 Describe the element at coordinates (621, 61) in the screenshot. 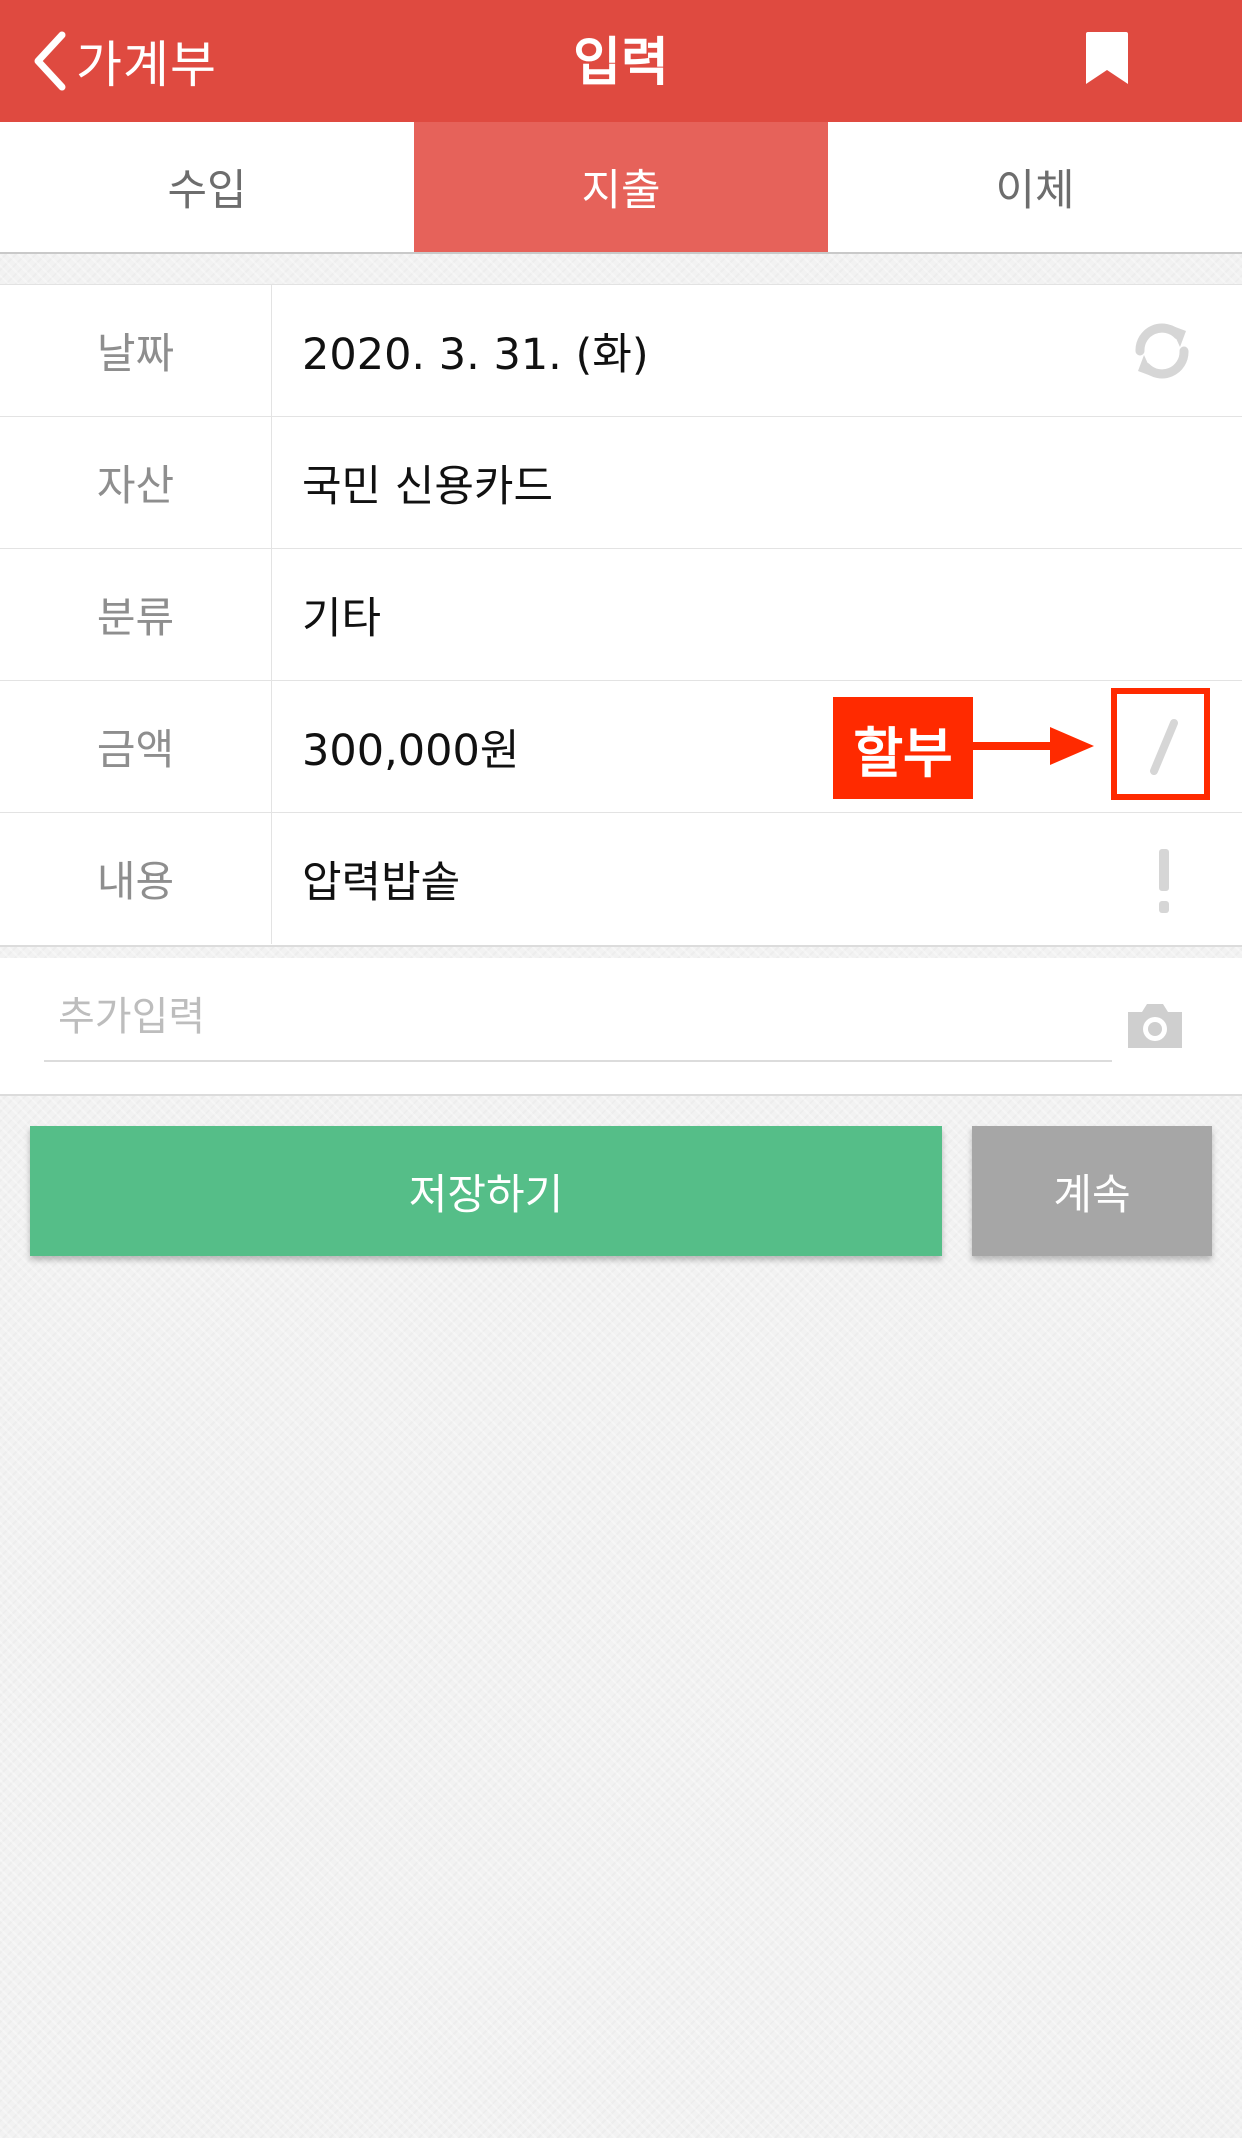

I see `header-bar: 가계부 입력` at that location.